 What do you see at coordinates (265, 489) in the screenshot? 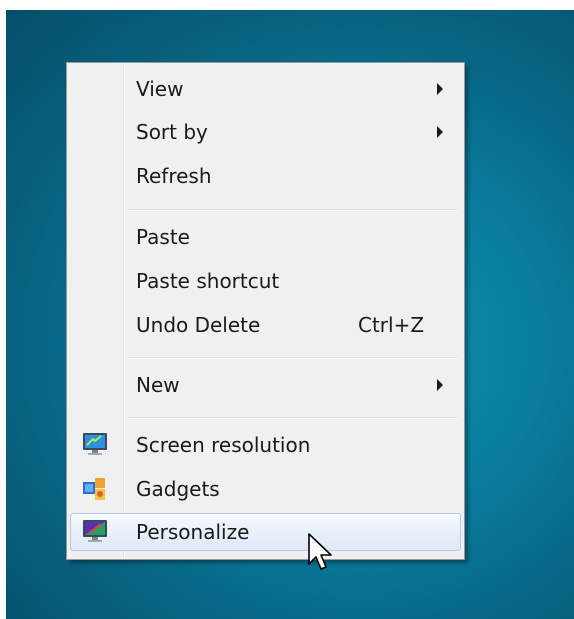
I see `menu-item-gadgets: Gadgets` at bounding box center [265, 489].